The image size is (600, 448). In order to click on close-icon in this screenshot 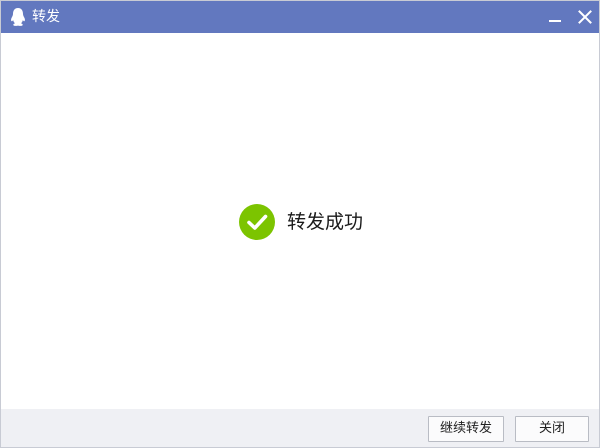, I will do `click(585, 17)`.